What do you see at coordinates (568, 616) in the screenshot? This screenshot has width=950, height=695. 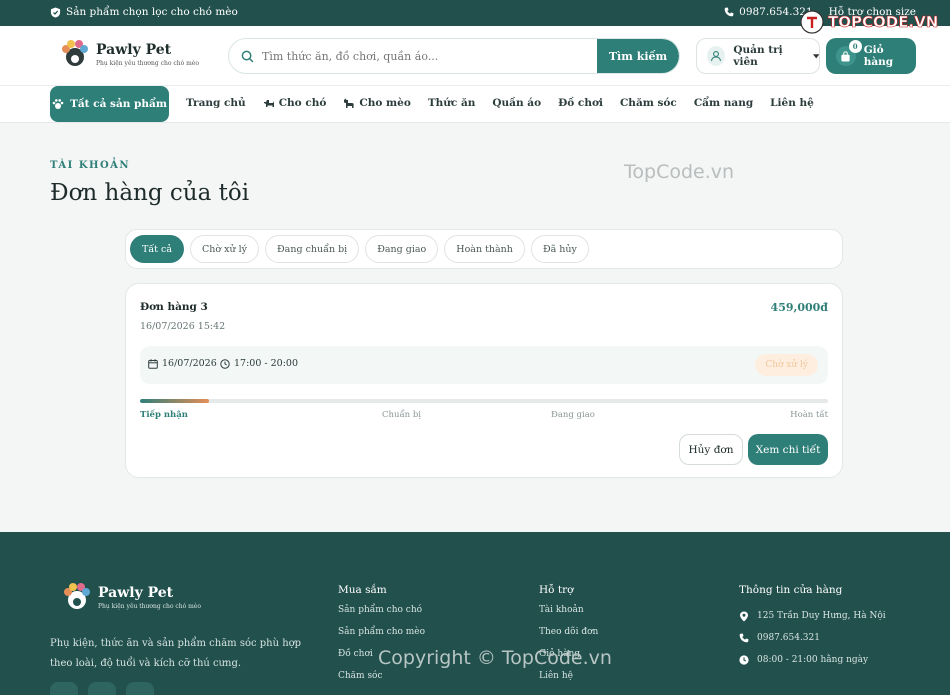 I see `footer-link-account: Tài khoản` at bounding box center [568, 616].